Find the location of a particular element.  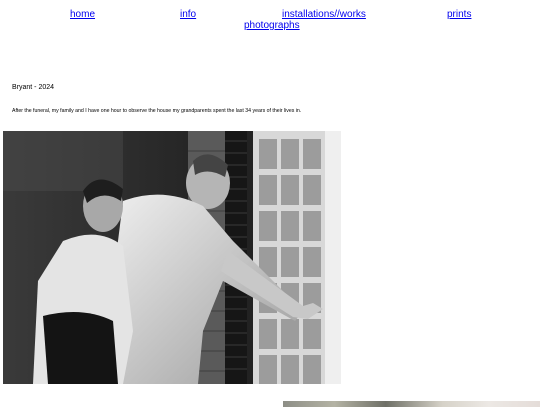

nav-link-installations-works: installations//works is located at coordinates (324, 14).